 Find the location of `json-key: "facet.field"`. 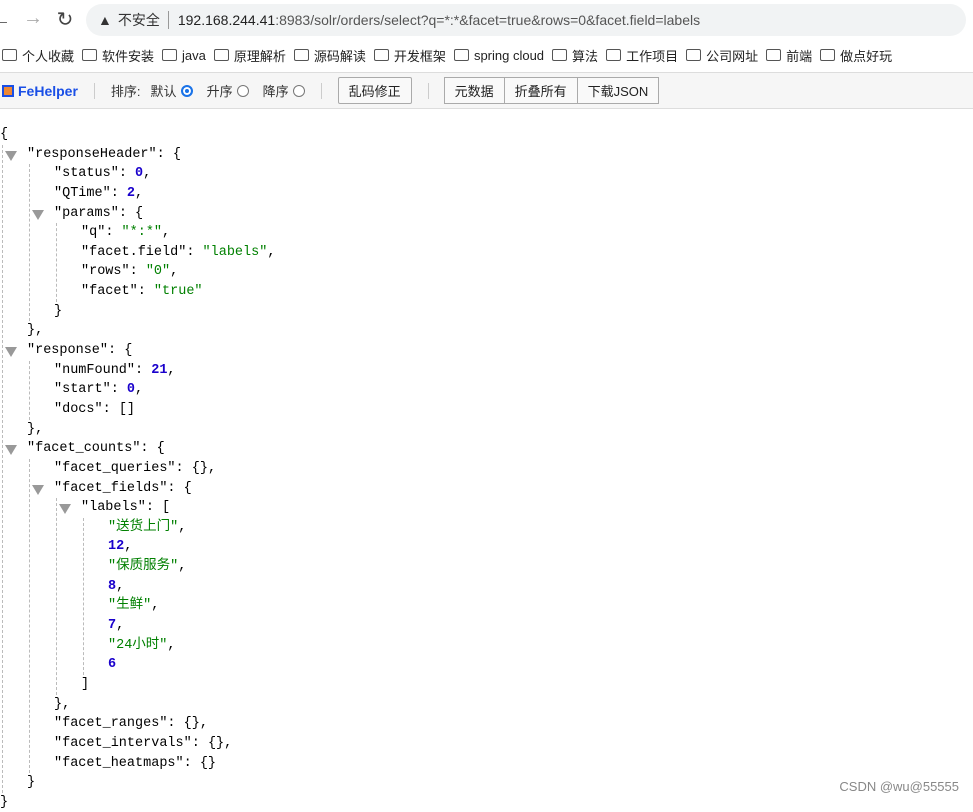

json-key: "facet.field" is located at coordinates (134, 252).